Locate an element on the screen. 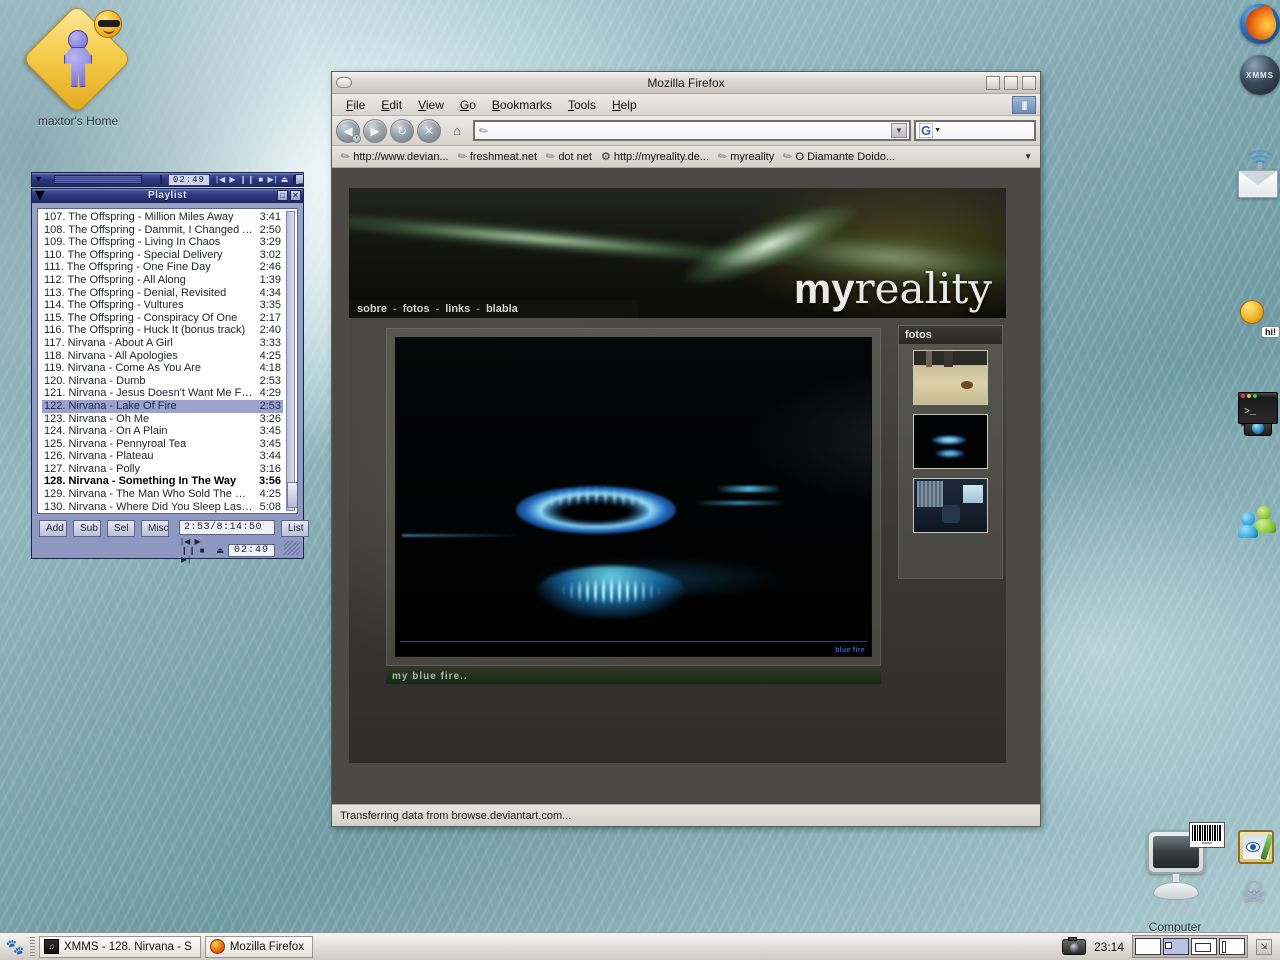 The width and height of the screenshot is (1280, 960). xmms-main-window-titlebar: ▼ 02:49 |◀ ▶ ❙❙ ■ ▶| ⏏ _ □ ✕ is located at coordinates (167, 179).